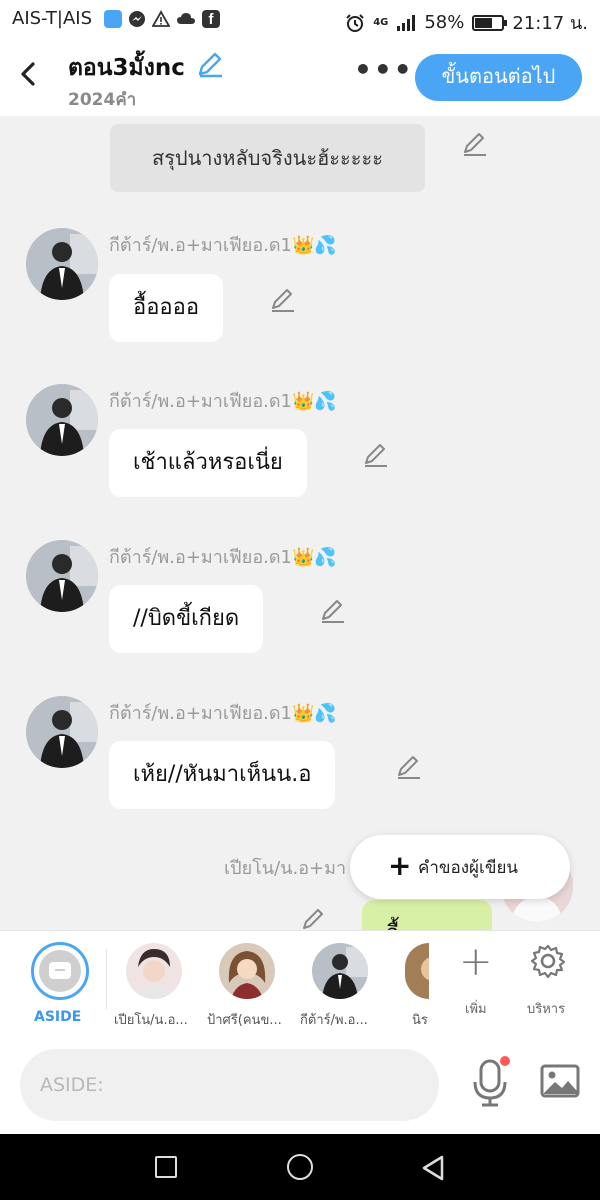 This screenshot has width=600, height=1200. What do you see at coordinates (406, 22) in the screenshot?
I see `signal-icon` at bounding box center [406, 22].